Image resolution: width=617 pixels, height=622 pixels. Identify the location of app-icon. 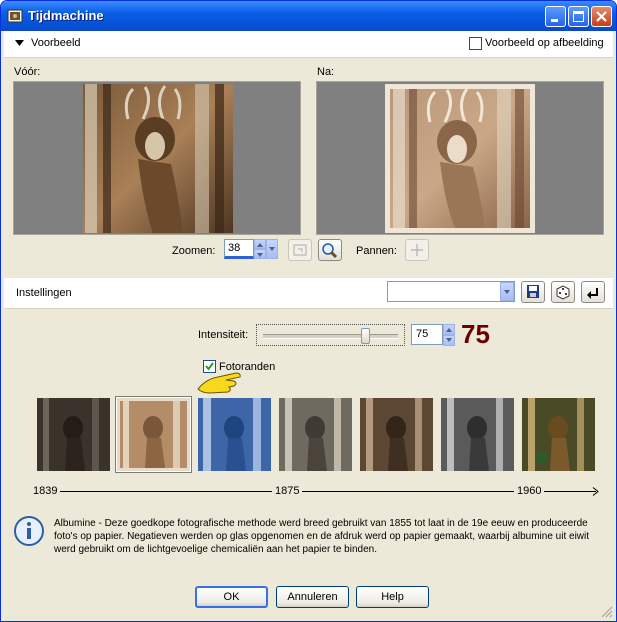
(15, 16).